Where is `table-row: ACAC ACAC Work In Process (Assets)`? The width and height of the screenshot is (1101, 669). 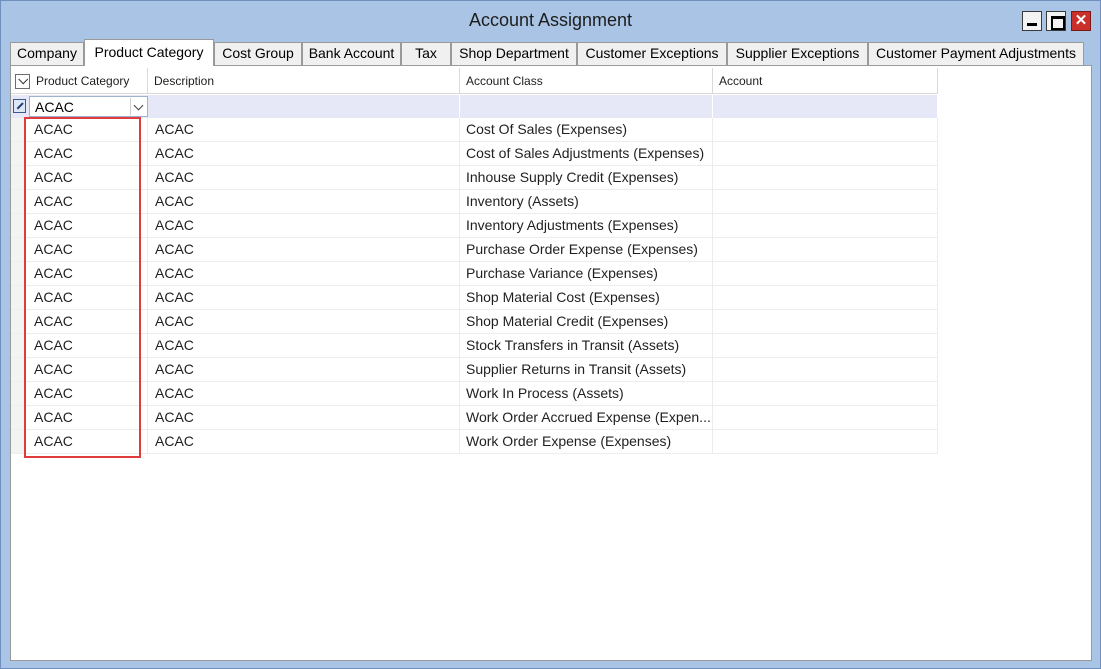
table-row: ACAC ACAC Work In Process (Assets) is located at coordinates (474, 394).